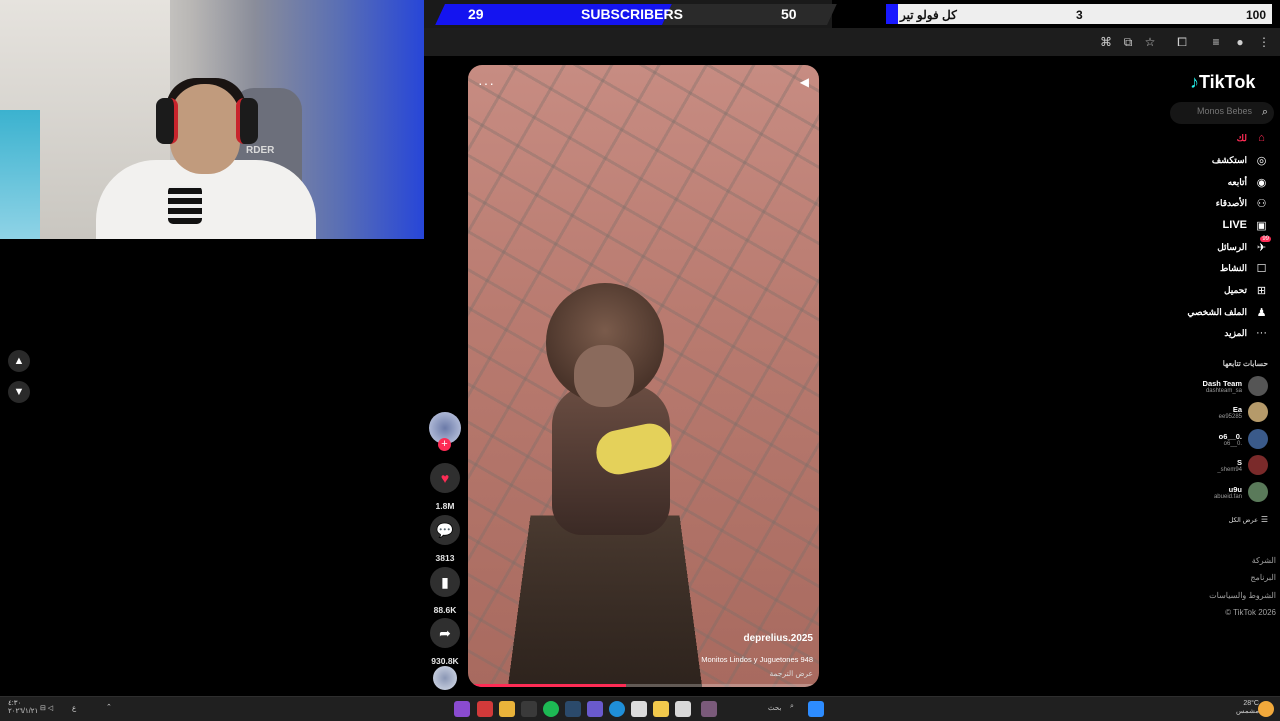 The height and width of the screenshot is (721, 1280). I want to click on goal-target: 50, so click(789, 14).